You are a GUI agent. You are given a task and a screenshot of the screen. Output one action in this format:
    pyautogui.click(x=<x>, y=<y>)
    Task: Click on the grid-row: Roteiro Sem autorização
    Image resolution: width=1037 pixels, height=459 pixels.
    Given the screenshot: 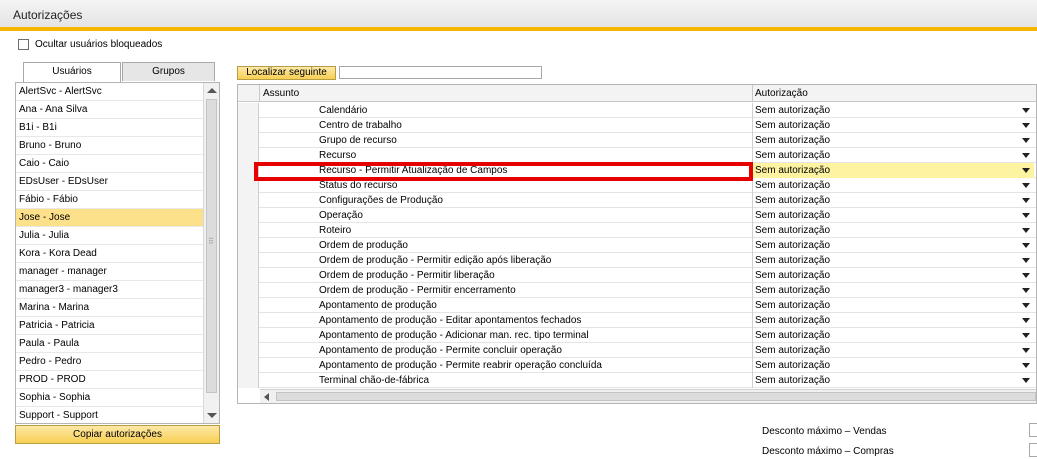 What is the action you would take?
    pyautogui.click(x=637, y=230)
    